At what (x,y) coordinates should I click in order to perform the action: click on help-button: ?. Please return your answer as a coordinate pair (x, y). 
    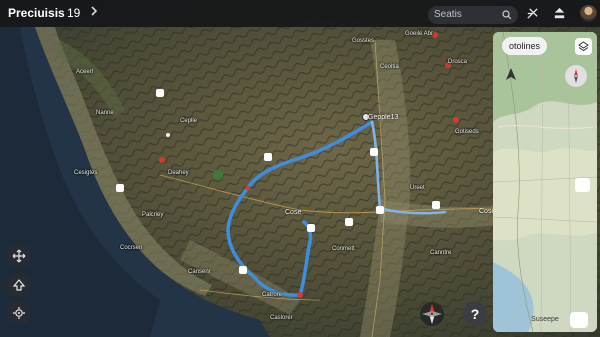
    Looking at the image, I should click on (475, 314).